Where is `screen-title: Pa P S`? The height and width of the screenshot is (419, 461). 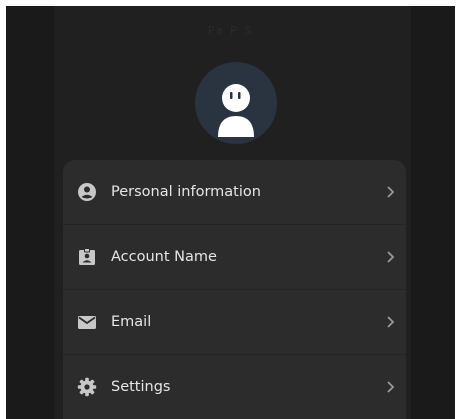 screen-title: Pa P S is located at coordinates (230, 30).